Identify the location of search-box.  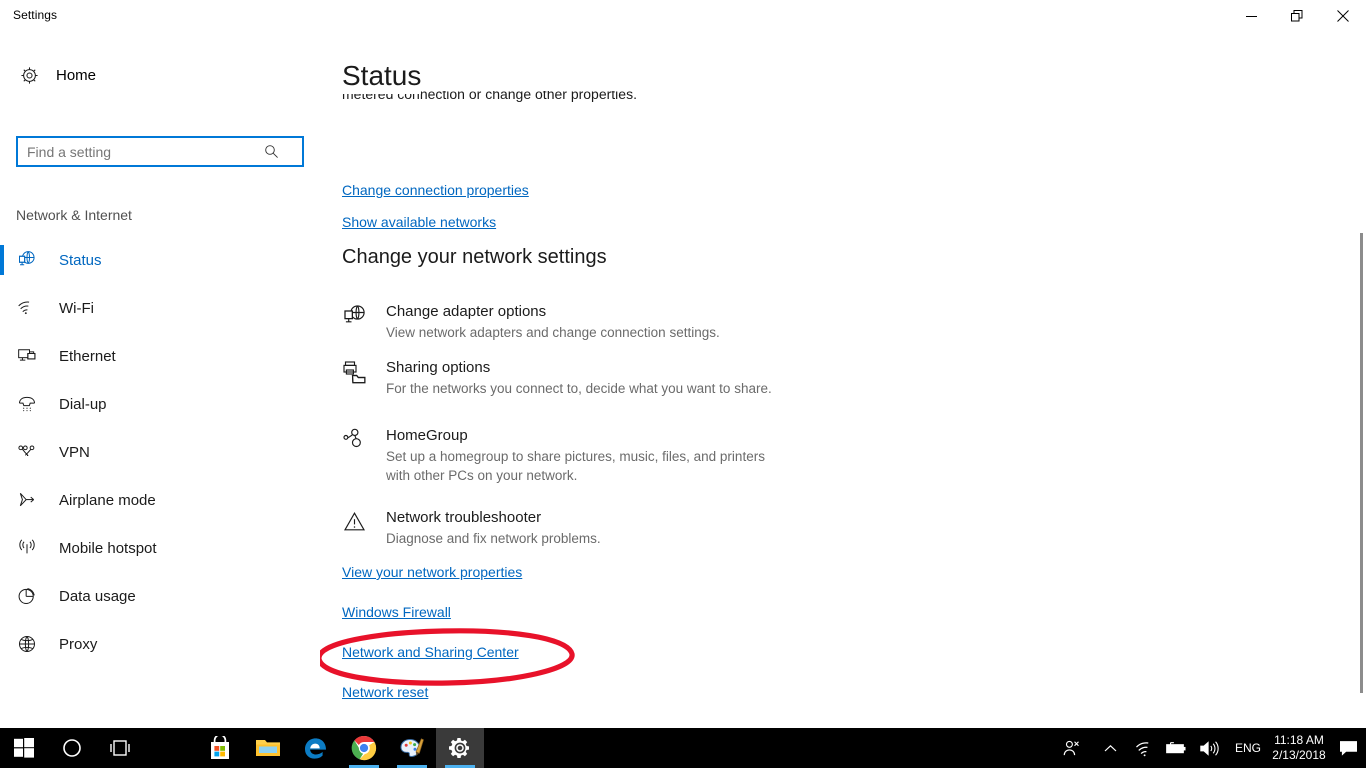
(160, 151).